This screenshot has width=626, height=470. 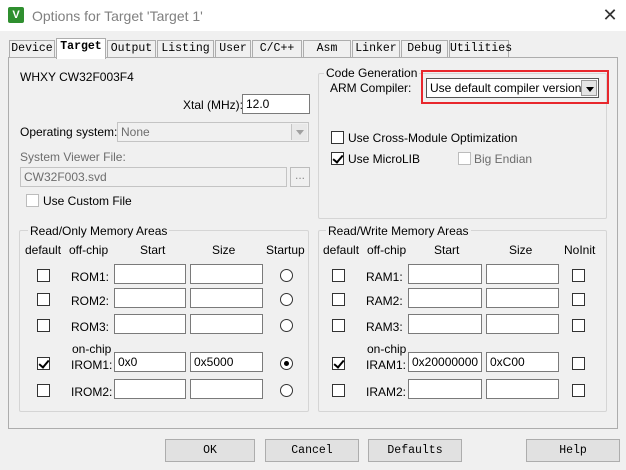 I want to click on ram-header-default: default, so click(x=341, y=250).